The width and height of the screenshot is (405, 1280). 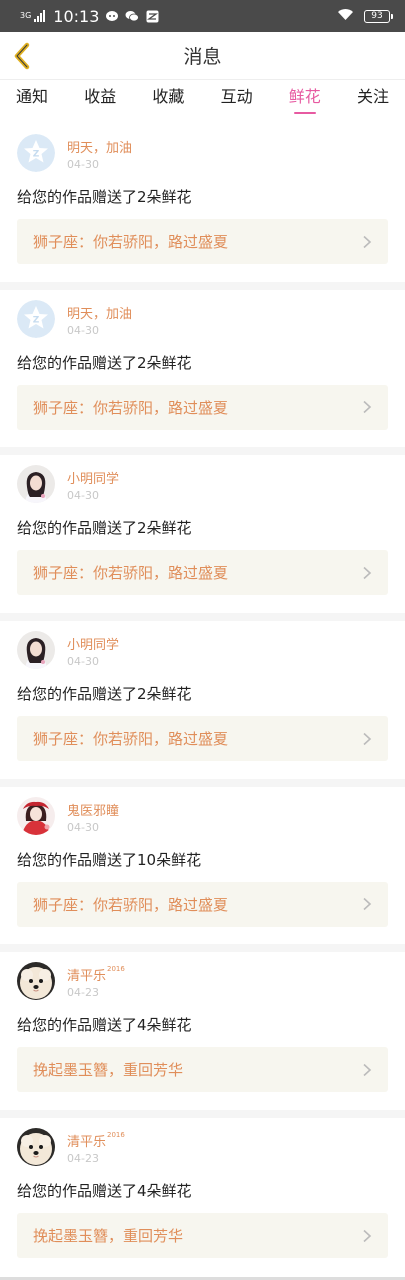 What do you see at coordinates (373, 98) in the screenshot?
I see `tab-follow: 关注` at bounding box center [373, 98].